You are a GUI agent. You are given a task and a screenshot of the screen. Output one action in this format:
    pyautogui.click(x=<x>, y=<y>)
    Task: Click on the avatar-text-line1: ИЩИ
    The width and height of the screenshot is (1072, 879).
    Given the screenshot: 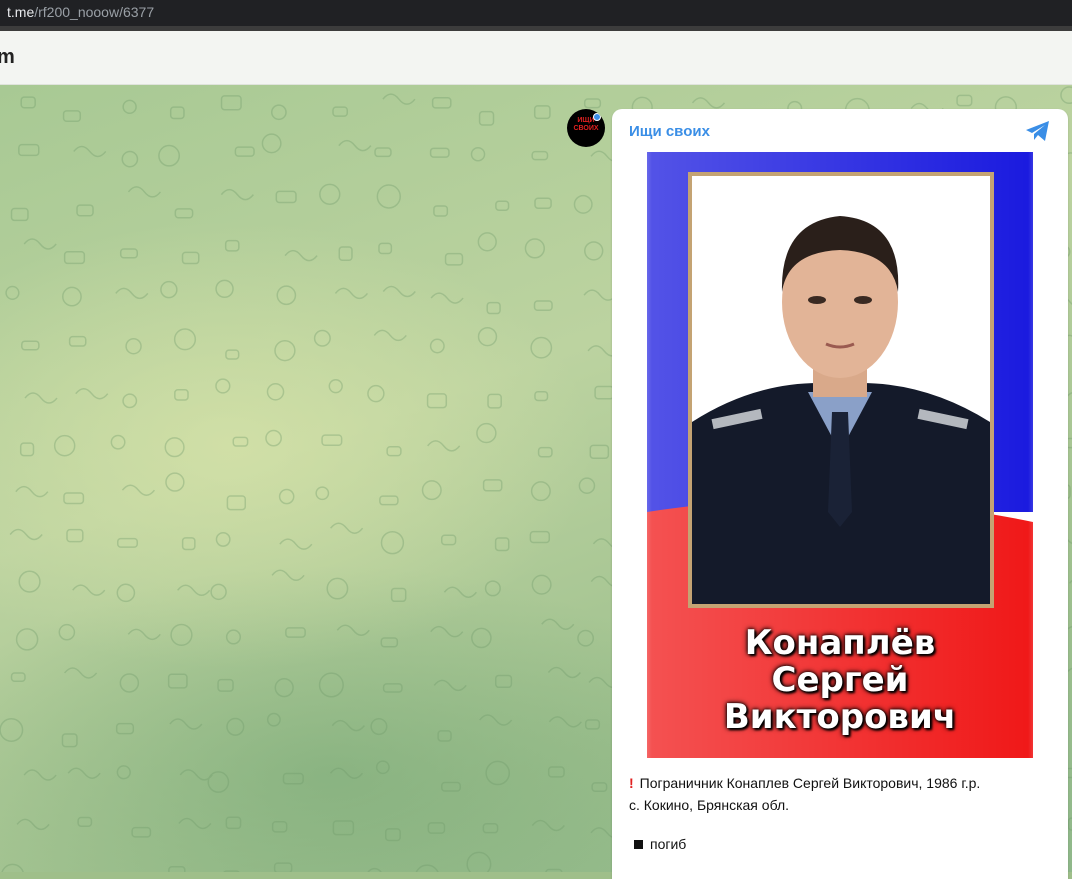 What is the action you would take?
    pyautogui.click(x=586, y=120)
    